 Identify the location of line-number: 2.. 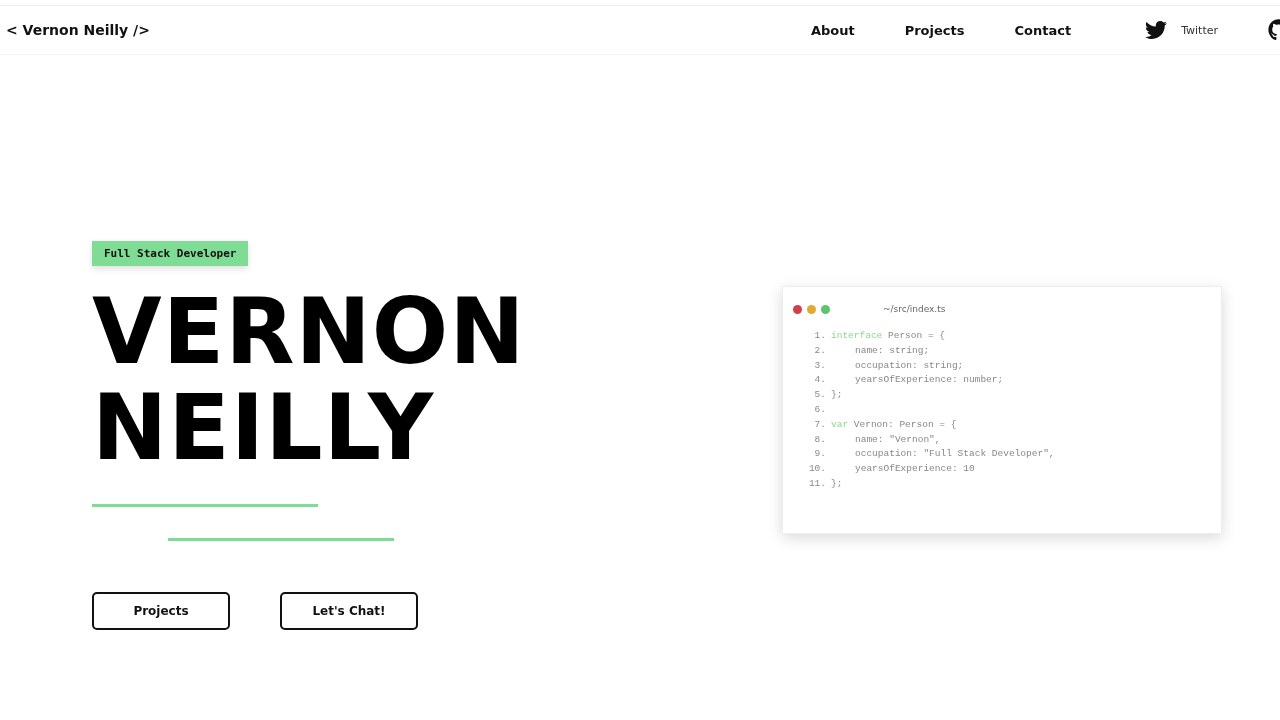
(820, 350).